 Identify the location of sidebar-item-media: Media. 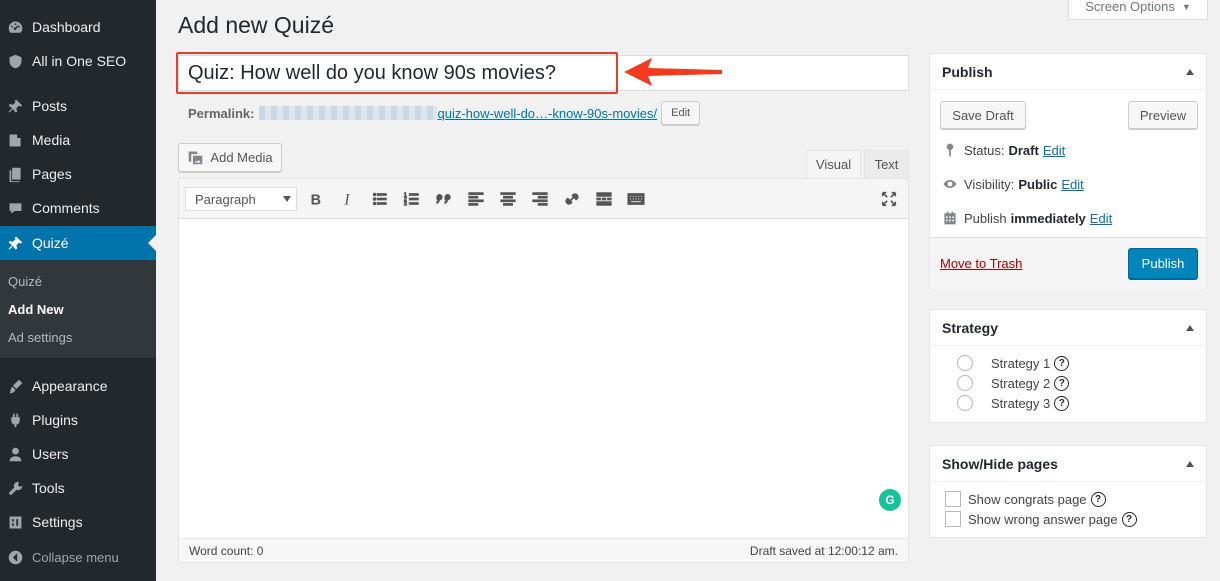
(78, 140).